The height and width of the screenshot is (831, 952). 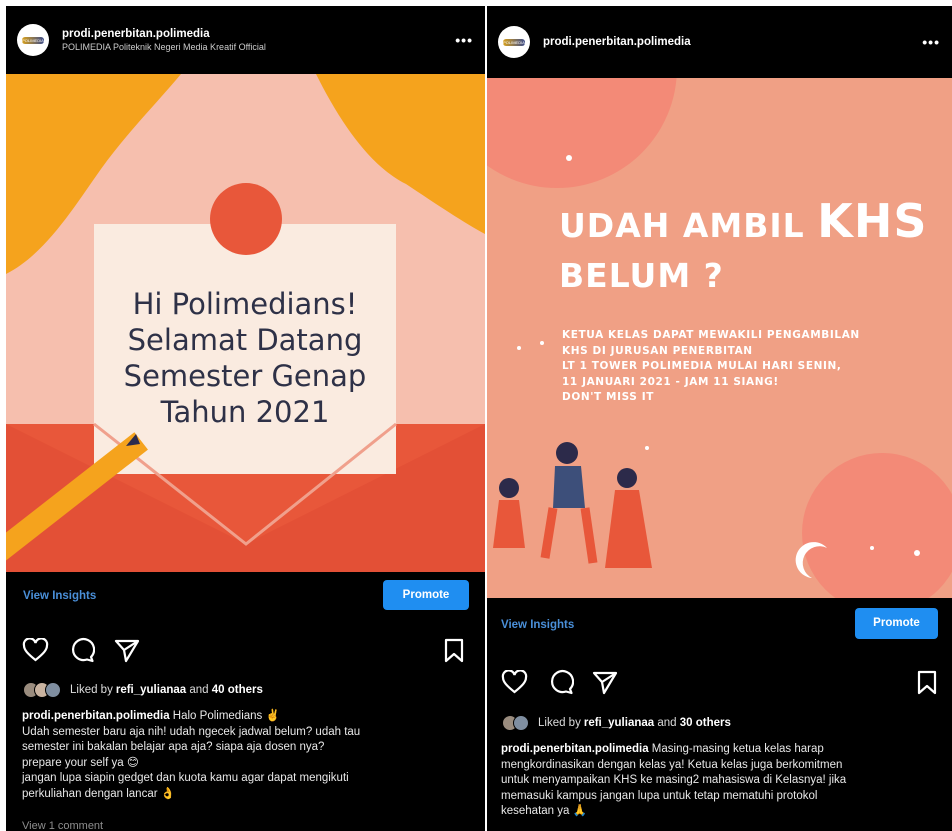 I want to click on post-header: POLIMEDIA prodi.penerbitan.polimedia •••, so click(x=719, y=42).